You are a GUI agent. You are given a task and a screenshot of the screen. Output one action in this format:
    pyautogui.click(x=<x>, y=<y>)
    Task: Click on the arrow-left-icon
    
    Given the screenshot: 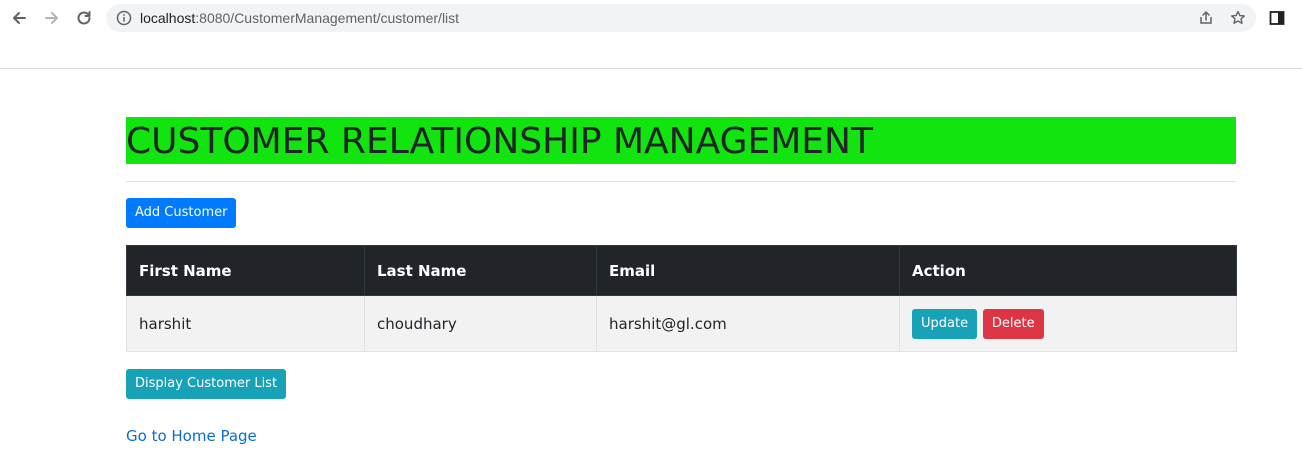 What is the action you would take?
    pyautogui.click(x=19, y=18)
    